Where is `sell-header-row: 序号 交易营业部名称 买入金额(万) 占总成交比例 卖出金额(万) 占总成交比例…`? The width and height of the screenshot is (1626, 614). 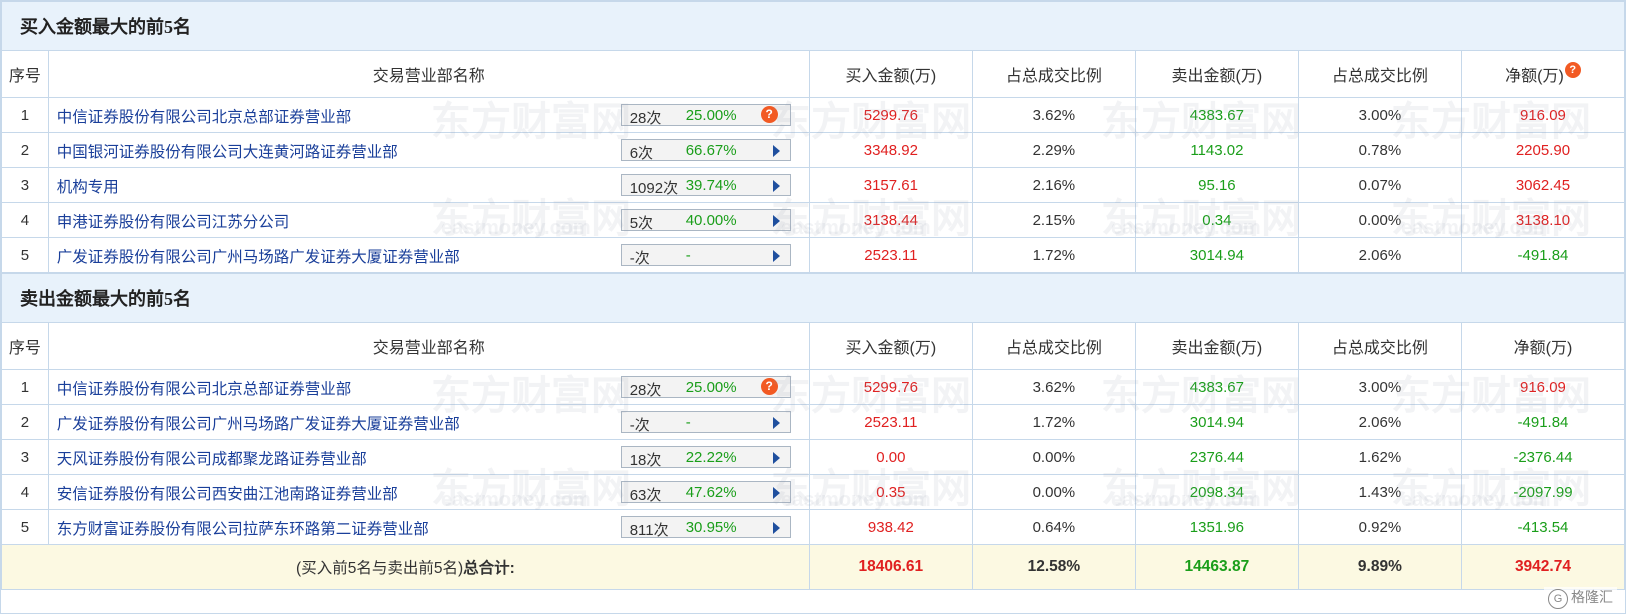 sell-header-row: 序号 交易营业部名称 买入金额(万) 占总成交比例 卖出金额(万) 占总成交比例… is located at coordinates (813, 346).